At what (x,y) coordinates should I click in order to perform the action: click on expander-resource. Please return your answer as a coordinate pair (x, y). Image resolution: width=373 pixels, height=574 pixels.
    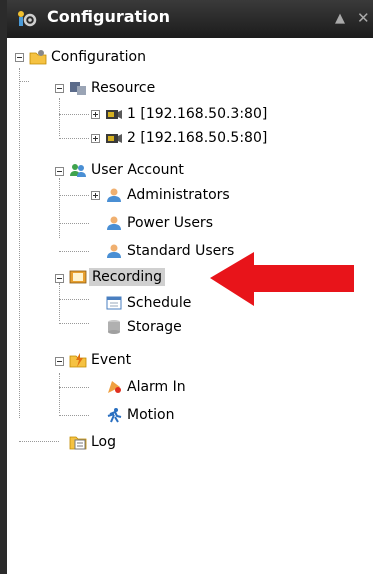
    Looking at the image, I should click on (59, 88).